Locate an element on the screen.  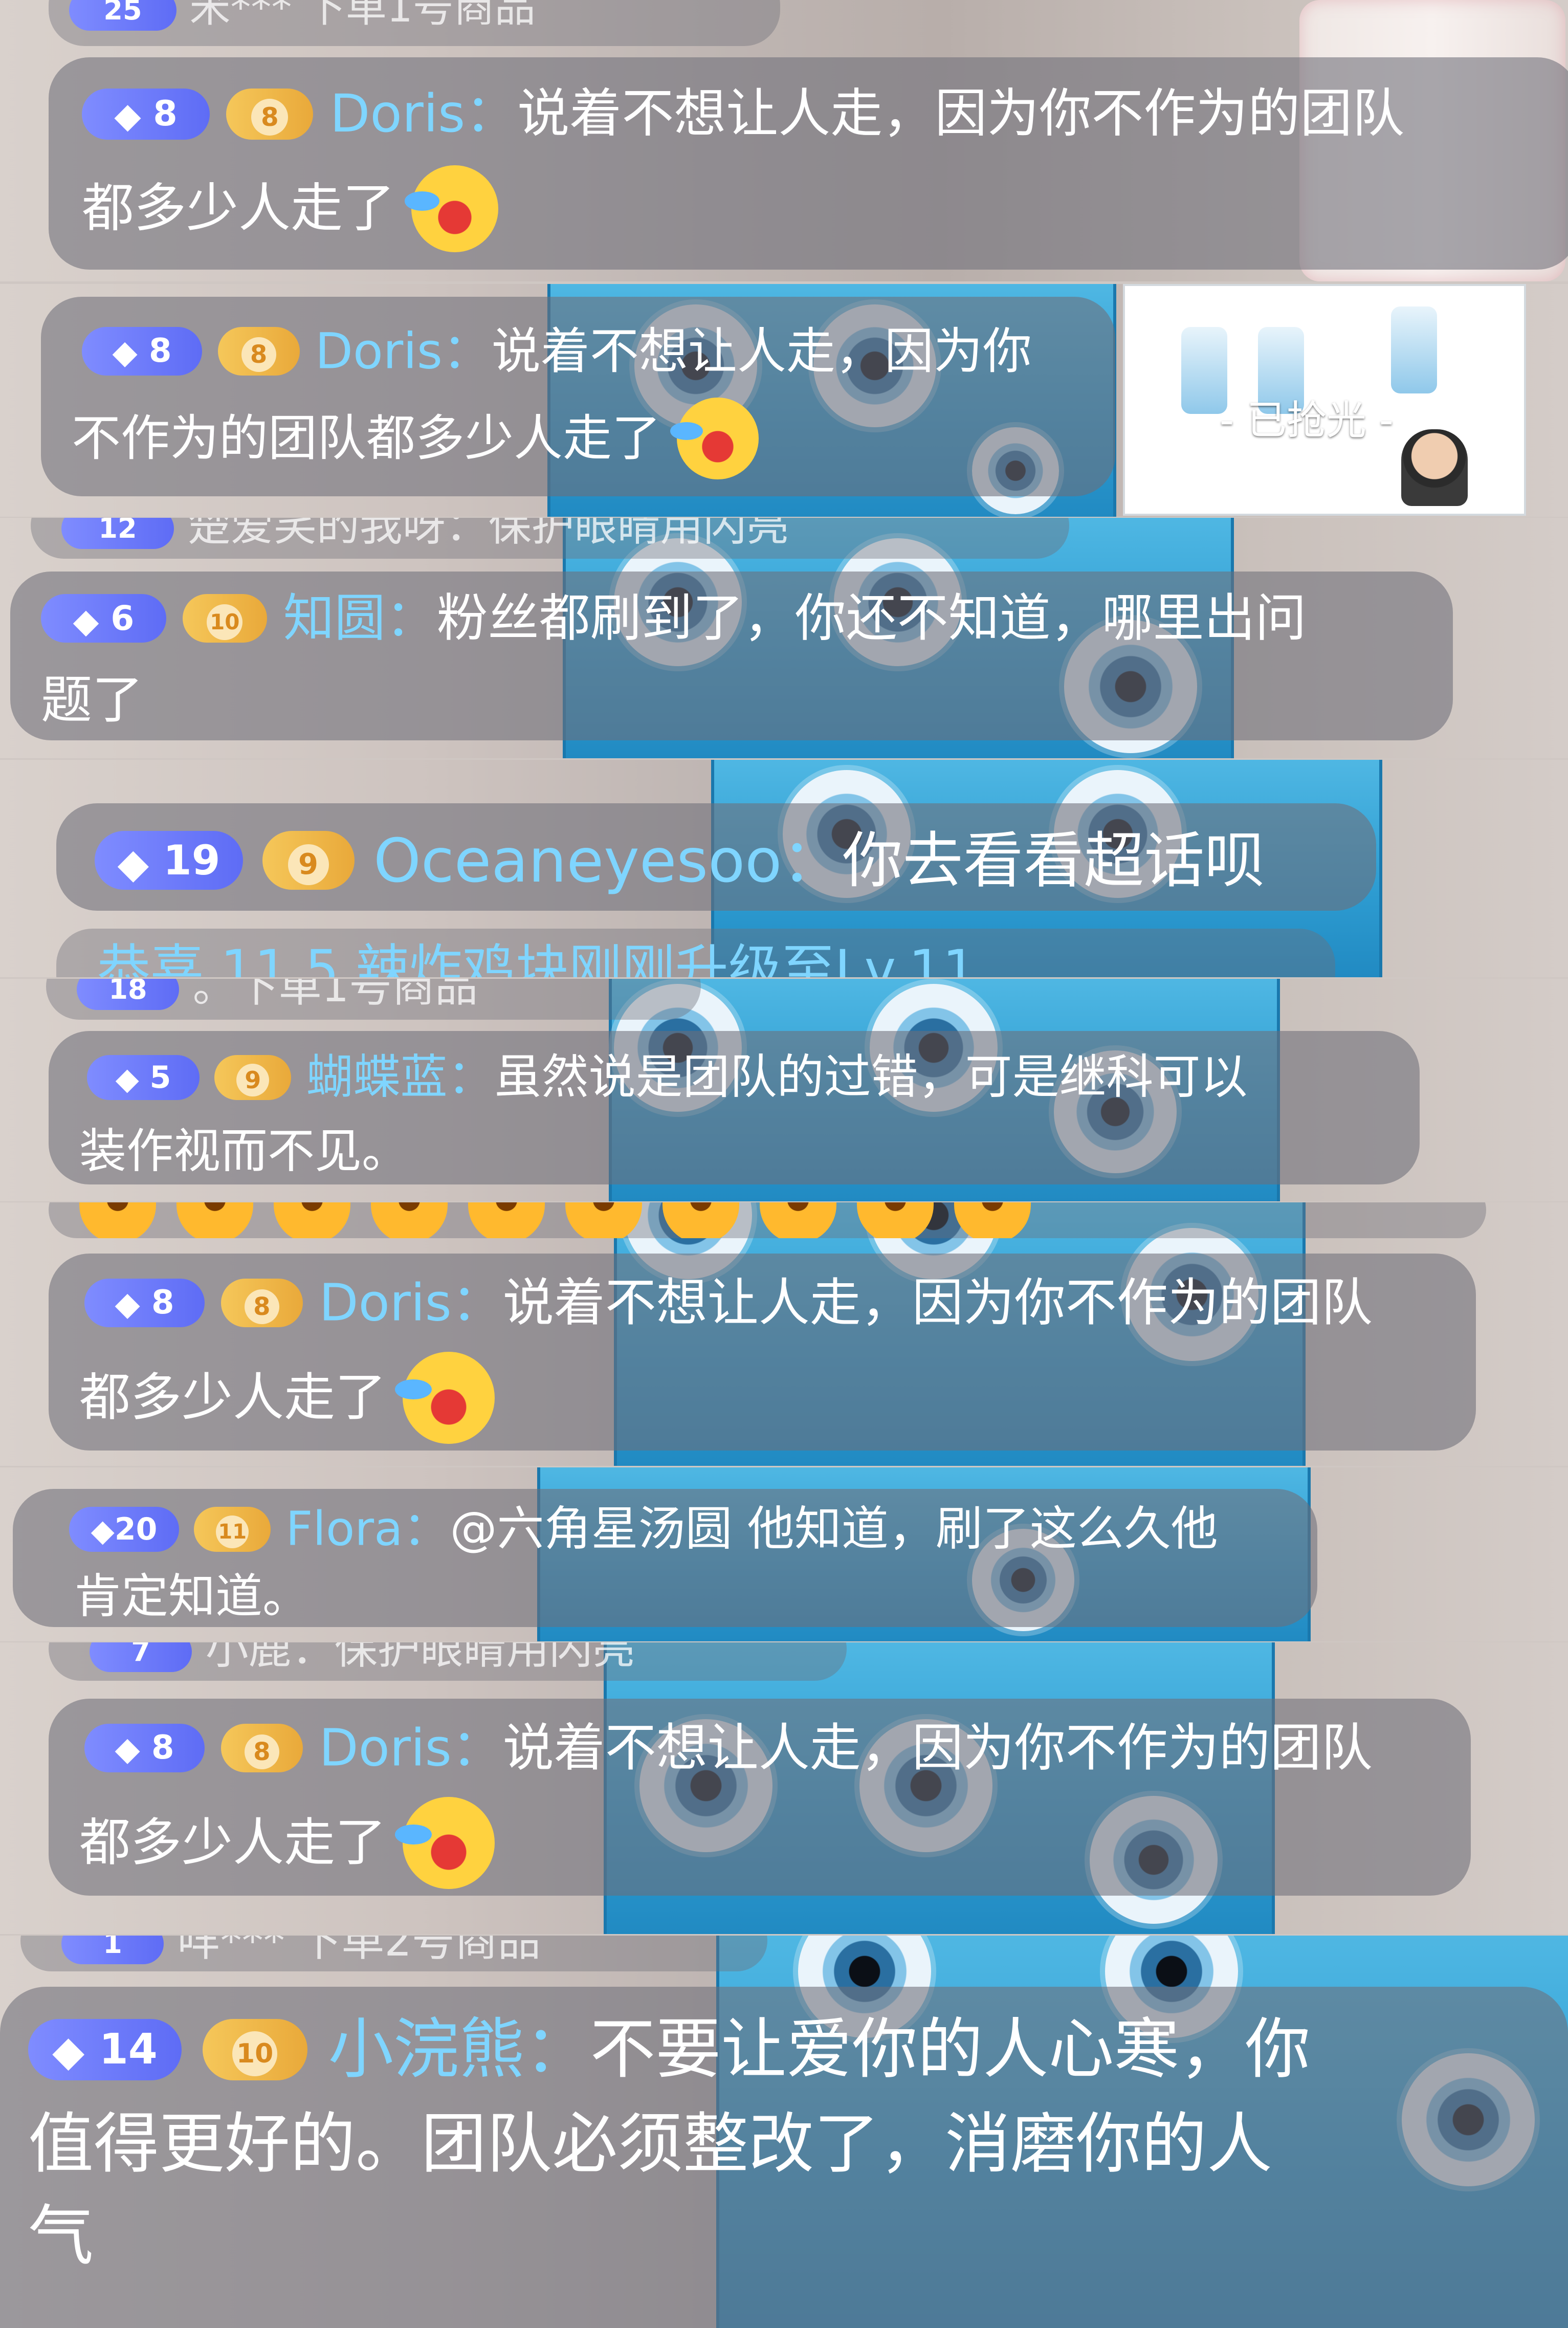
chat-message: ◆20 11 Flora：@六角星汤圆 他知道，刷了这么久他 肯定知道。 is located at coordinates (665, 1558).